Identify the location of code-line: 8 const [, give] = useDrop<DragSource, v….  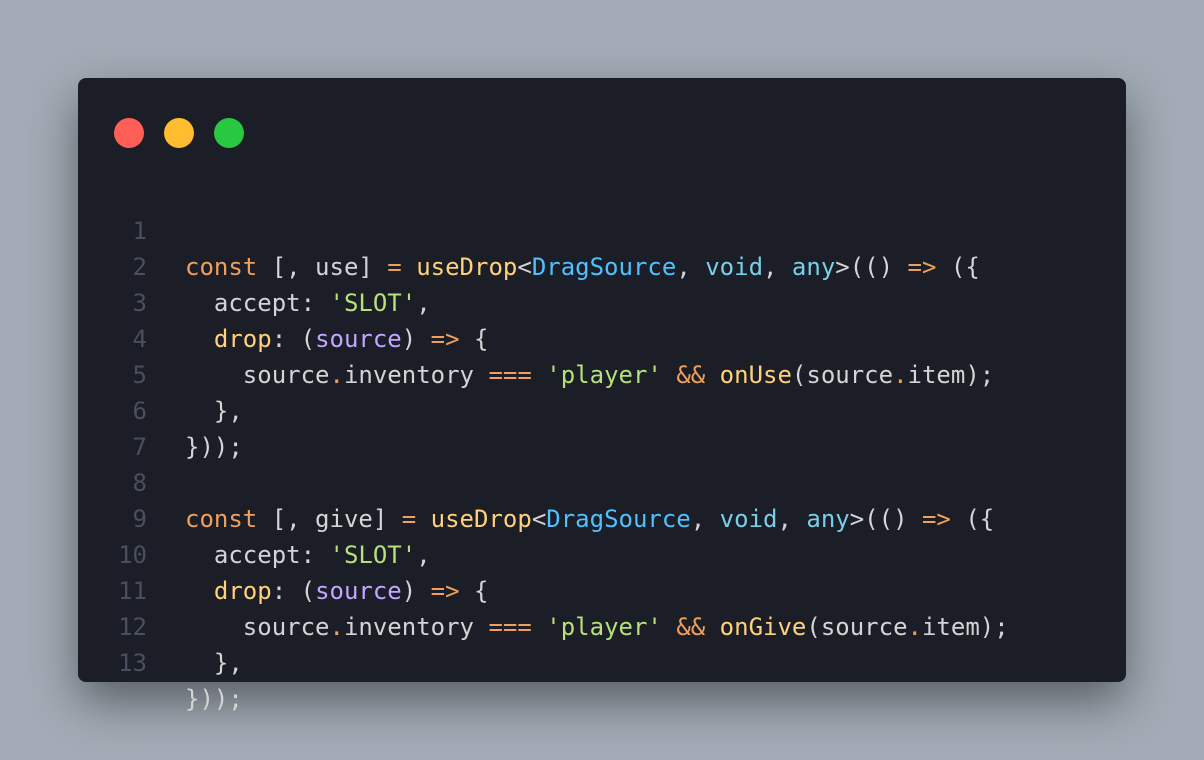
(602, 481).